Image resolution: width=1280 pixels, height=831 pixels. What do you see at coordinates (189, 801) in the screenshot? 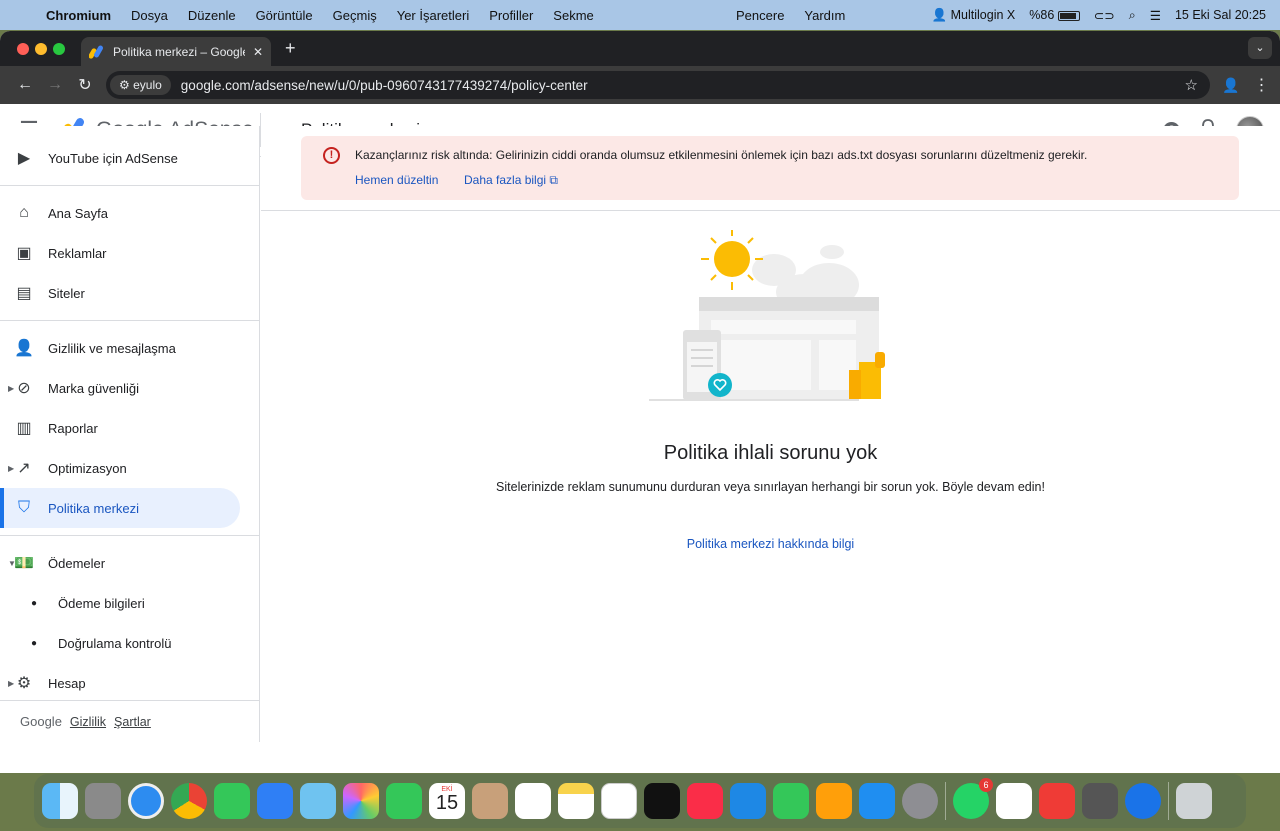
I see `chrome-icon` at bounding box center [189, 801].